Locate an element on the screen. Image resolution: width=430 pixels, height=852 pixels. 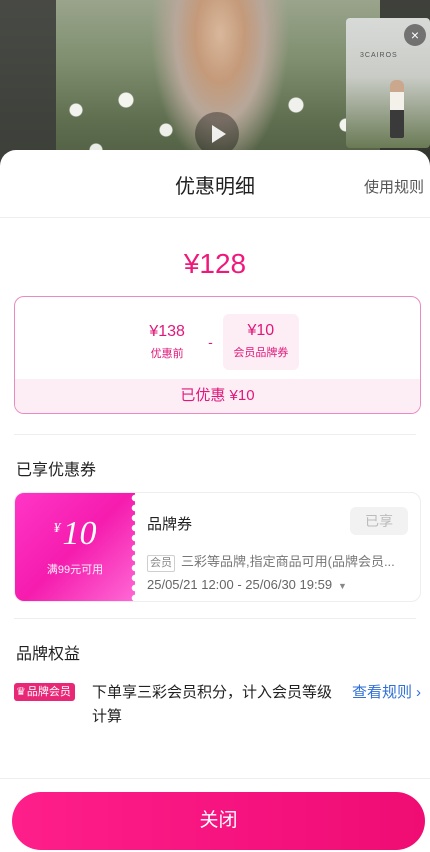
benefit-description: 下单享三彩会员积分，计入会员等级计算 is located at coordinates (212, 704).